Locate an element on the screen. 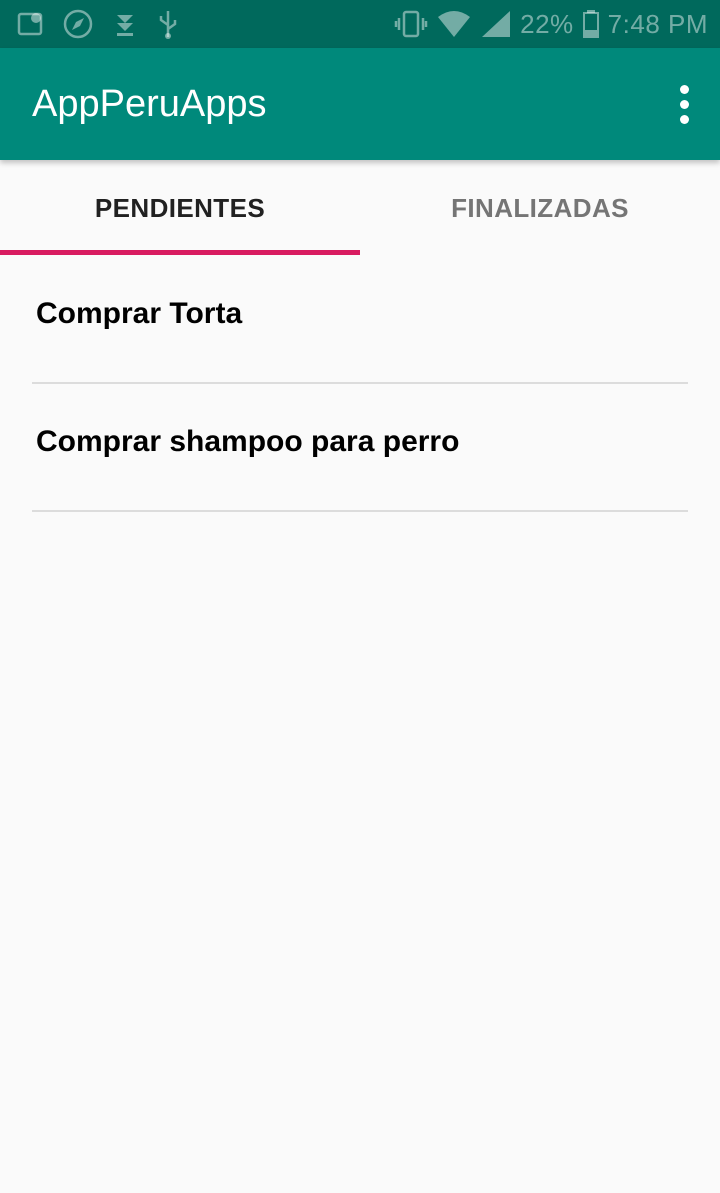  tab-bar: PENDIENTES FINALIZADAS is located at coordinates (360, 208).